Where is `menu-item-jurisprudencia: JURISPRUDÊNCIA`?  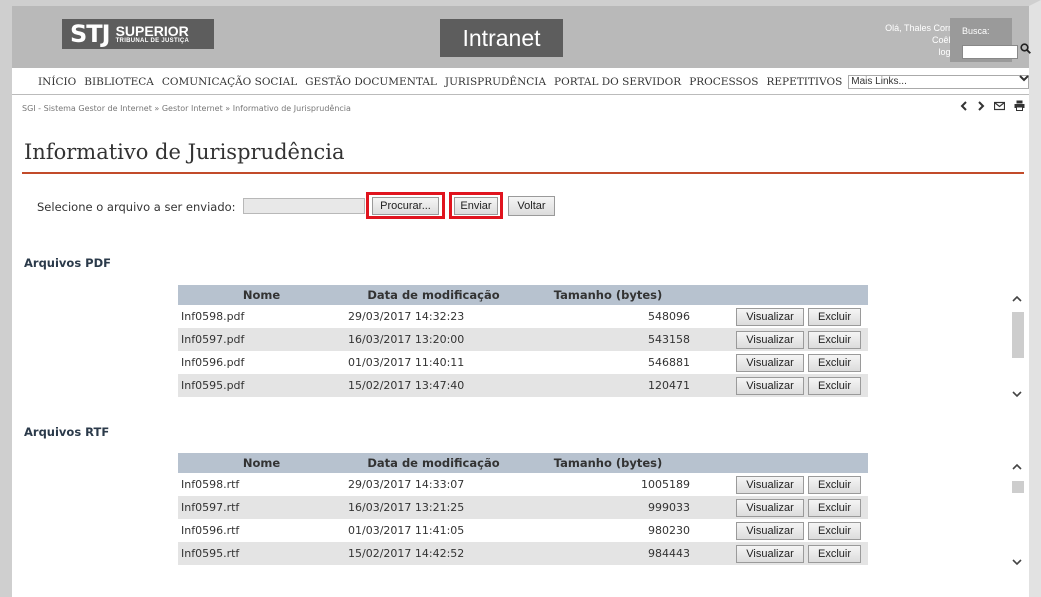 menu-item-jurisprudencia: JURISPRUDÊNCIA is located at coordinates (495, 82).